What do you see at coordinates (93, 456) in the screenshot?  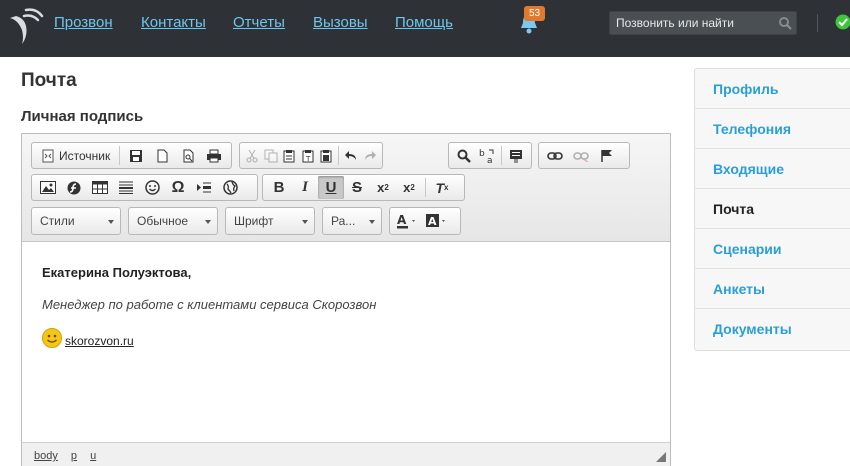 I see `path-u: u` at bounding box center [93, 456].